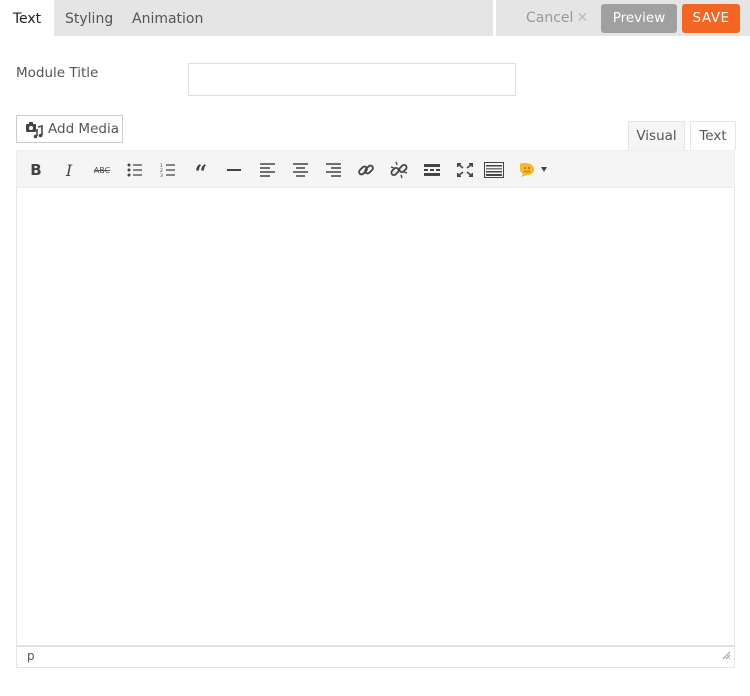 The image size is (750, 696). I want to click on emoticons-button, so click(535, 170).